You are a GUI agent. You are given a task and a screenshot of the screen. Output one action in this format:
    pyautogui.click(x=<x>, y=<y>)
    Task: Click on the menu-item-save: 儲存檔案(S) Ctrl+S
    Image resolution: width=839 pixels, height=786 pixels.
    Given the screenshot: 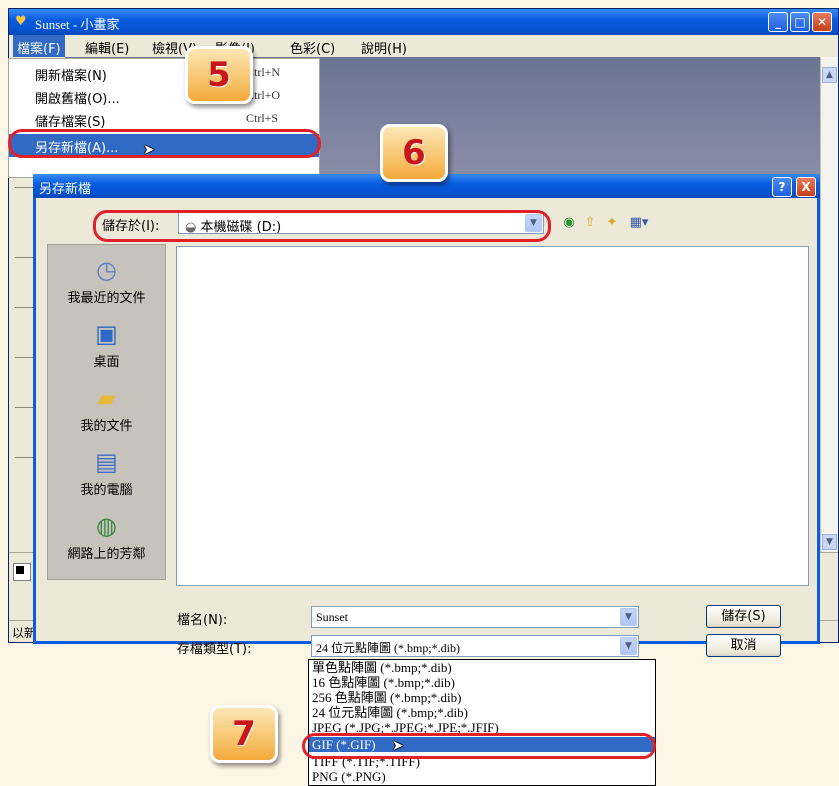 What is the action you would take?
    pyautogui.click(x=164, y=119)
    